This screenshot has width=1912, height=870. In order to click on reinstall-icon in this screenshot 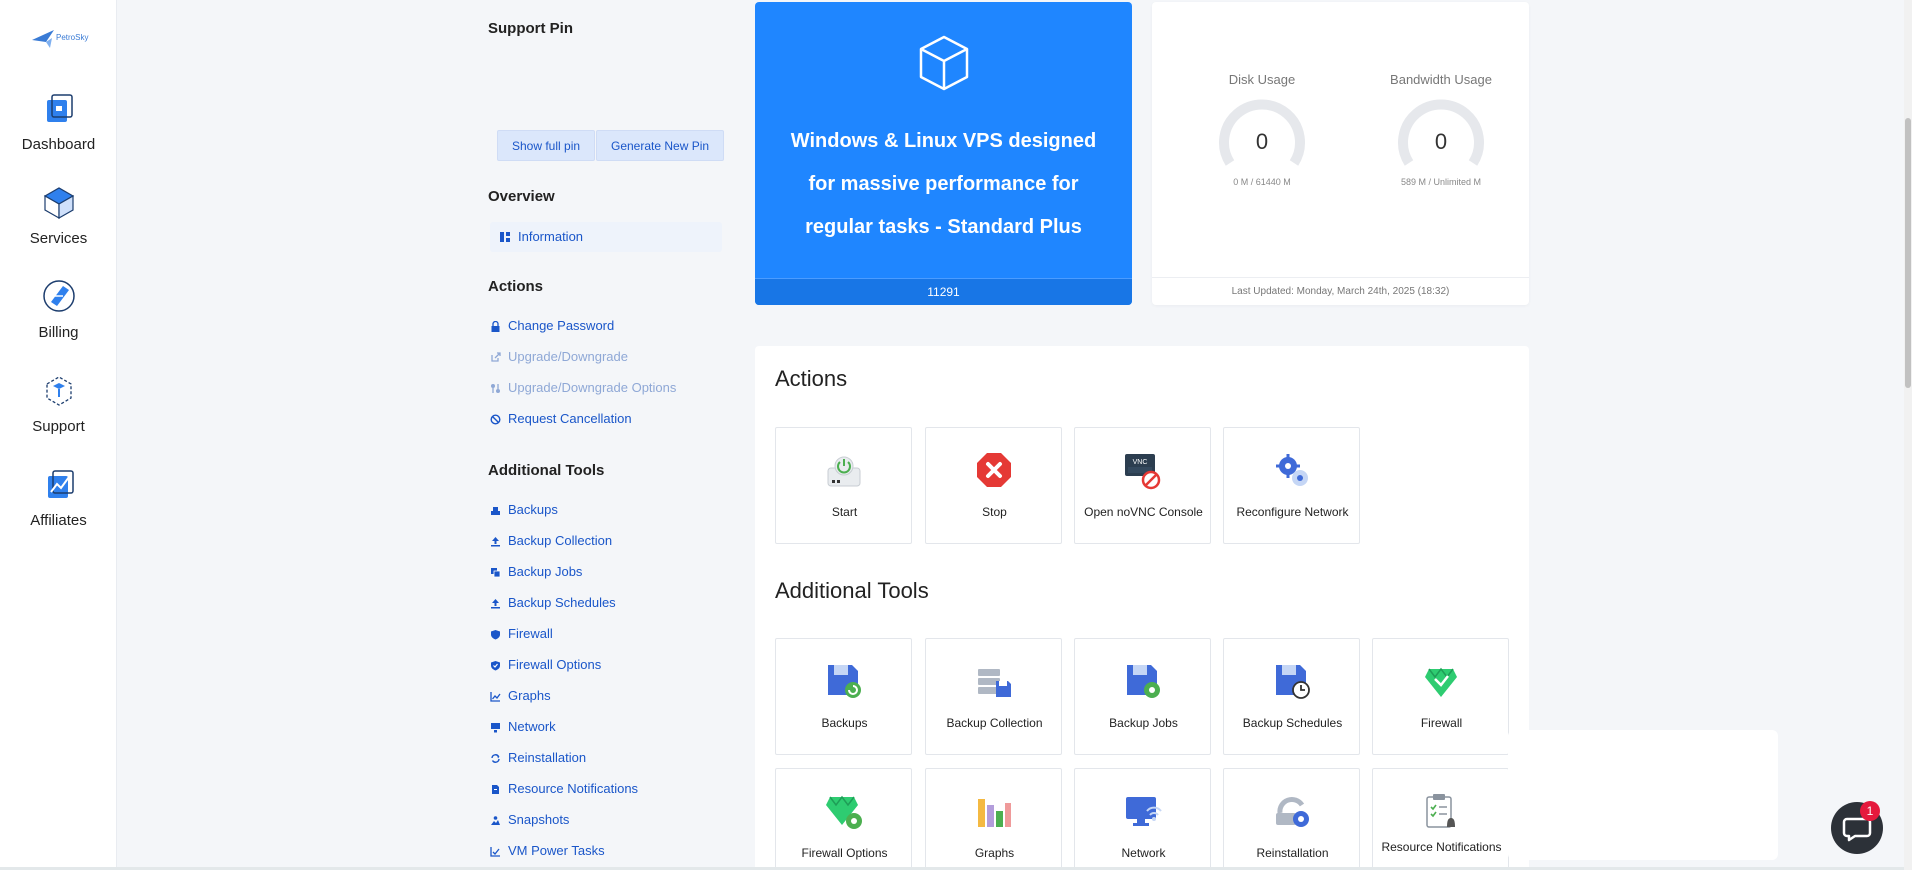, I will do `click(1292, 812)`.